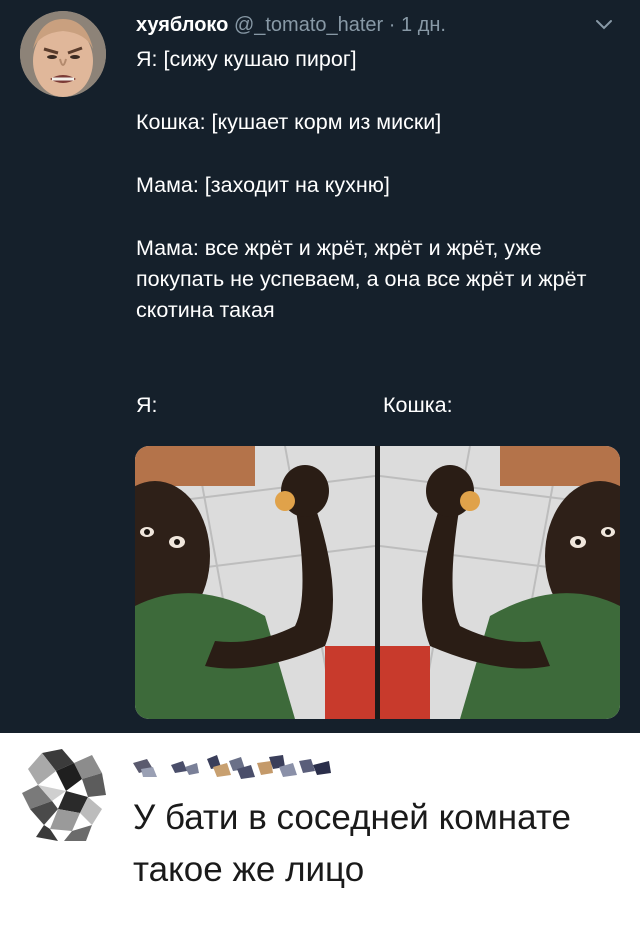 The image size is (640, 926). I want to click on comment-text: У бати в соседней комнате такое же лицо, so click(352, 843).